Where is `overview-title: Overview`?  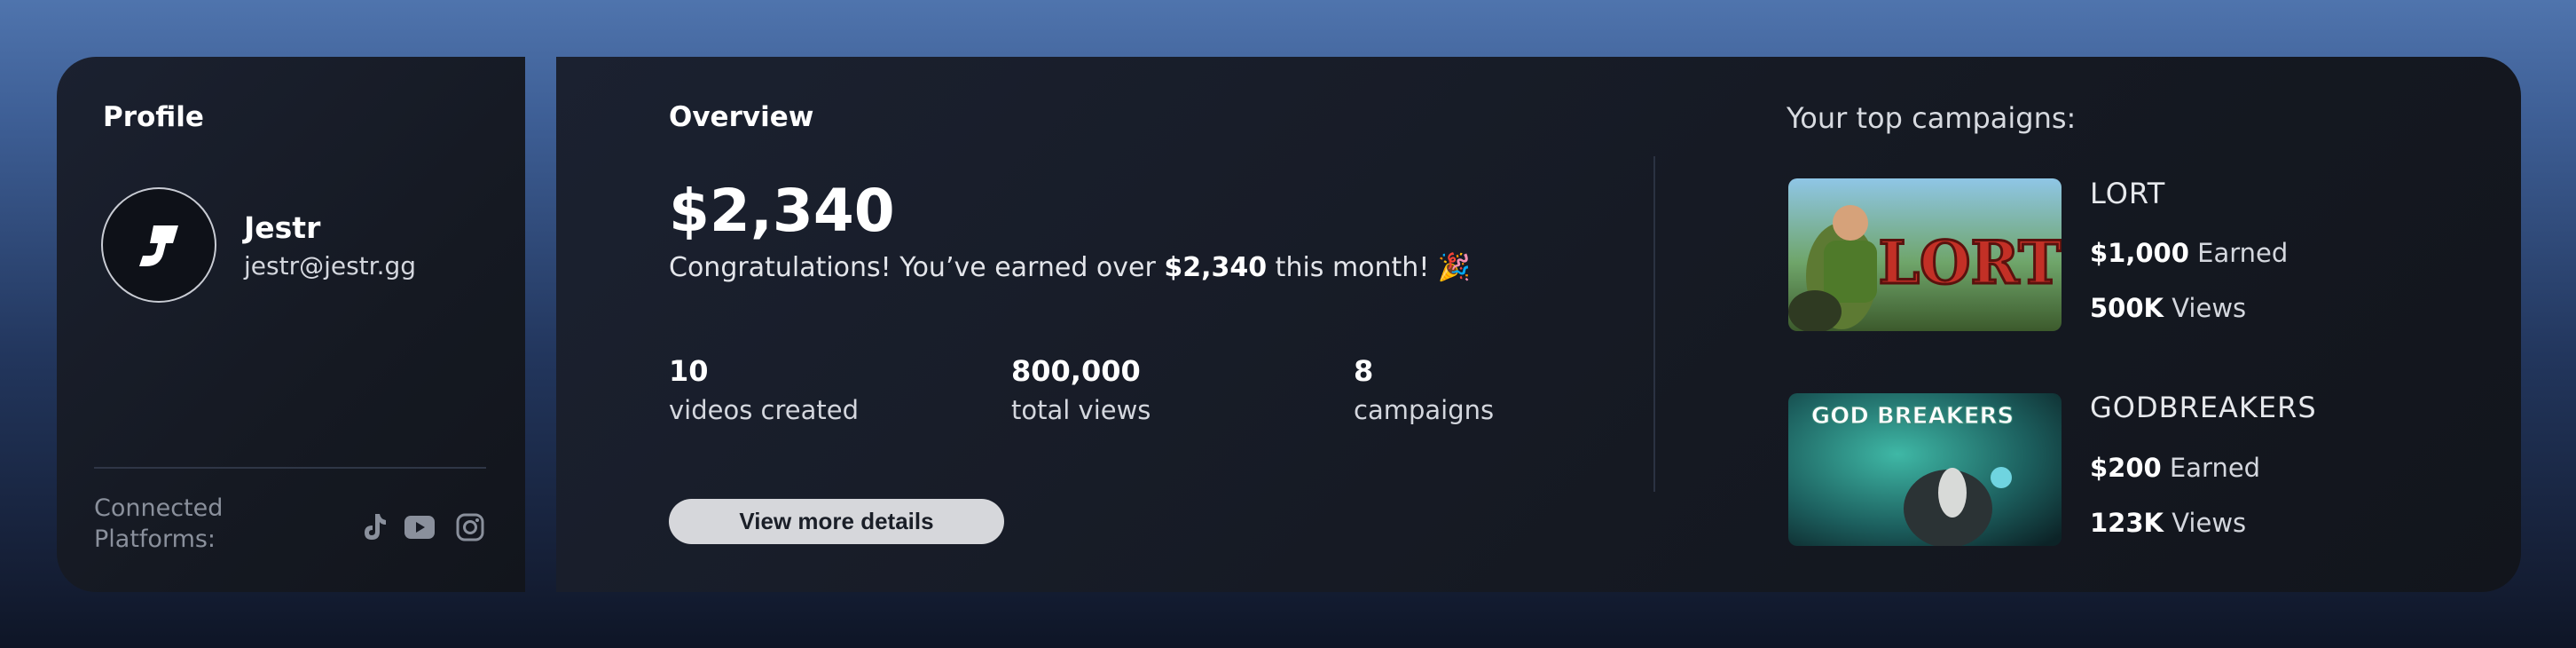
overview-title: Overview is located at coordinates (741, 117).